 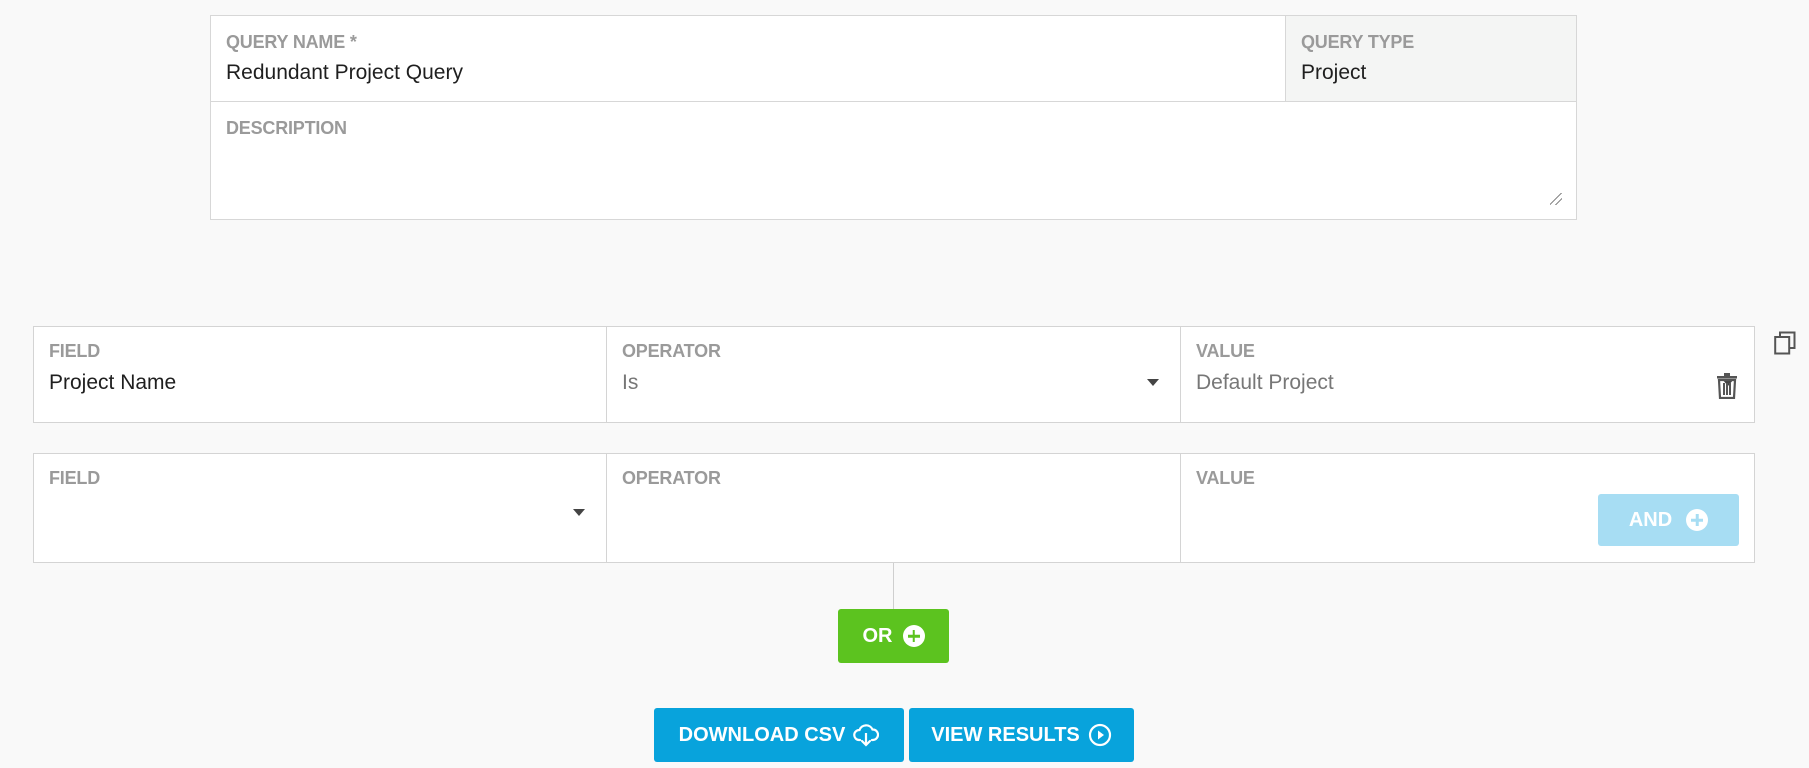 I want to click on description-field: DESCRIPTION, so click(x=893, y=160).